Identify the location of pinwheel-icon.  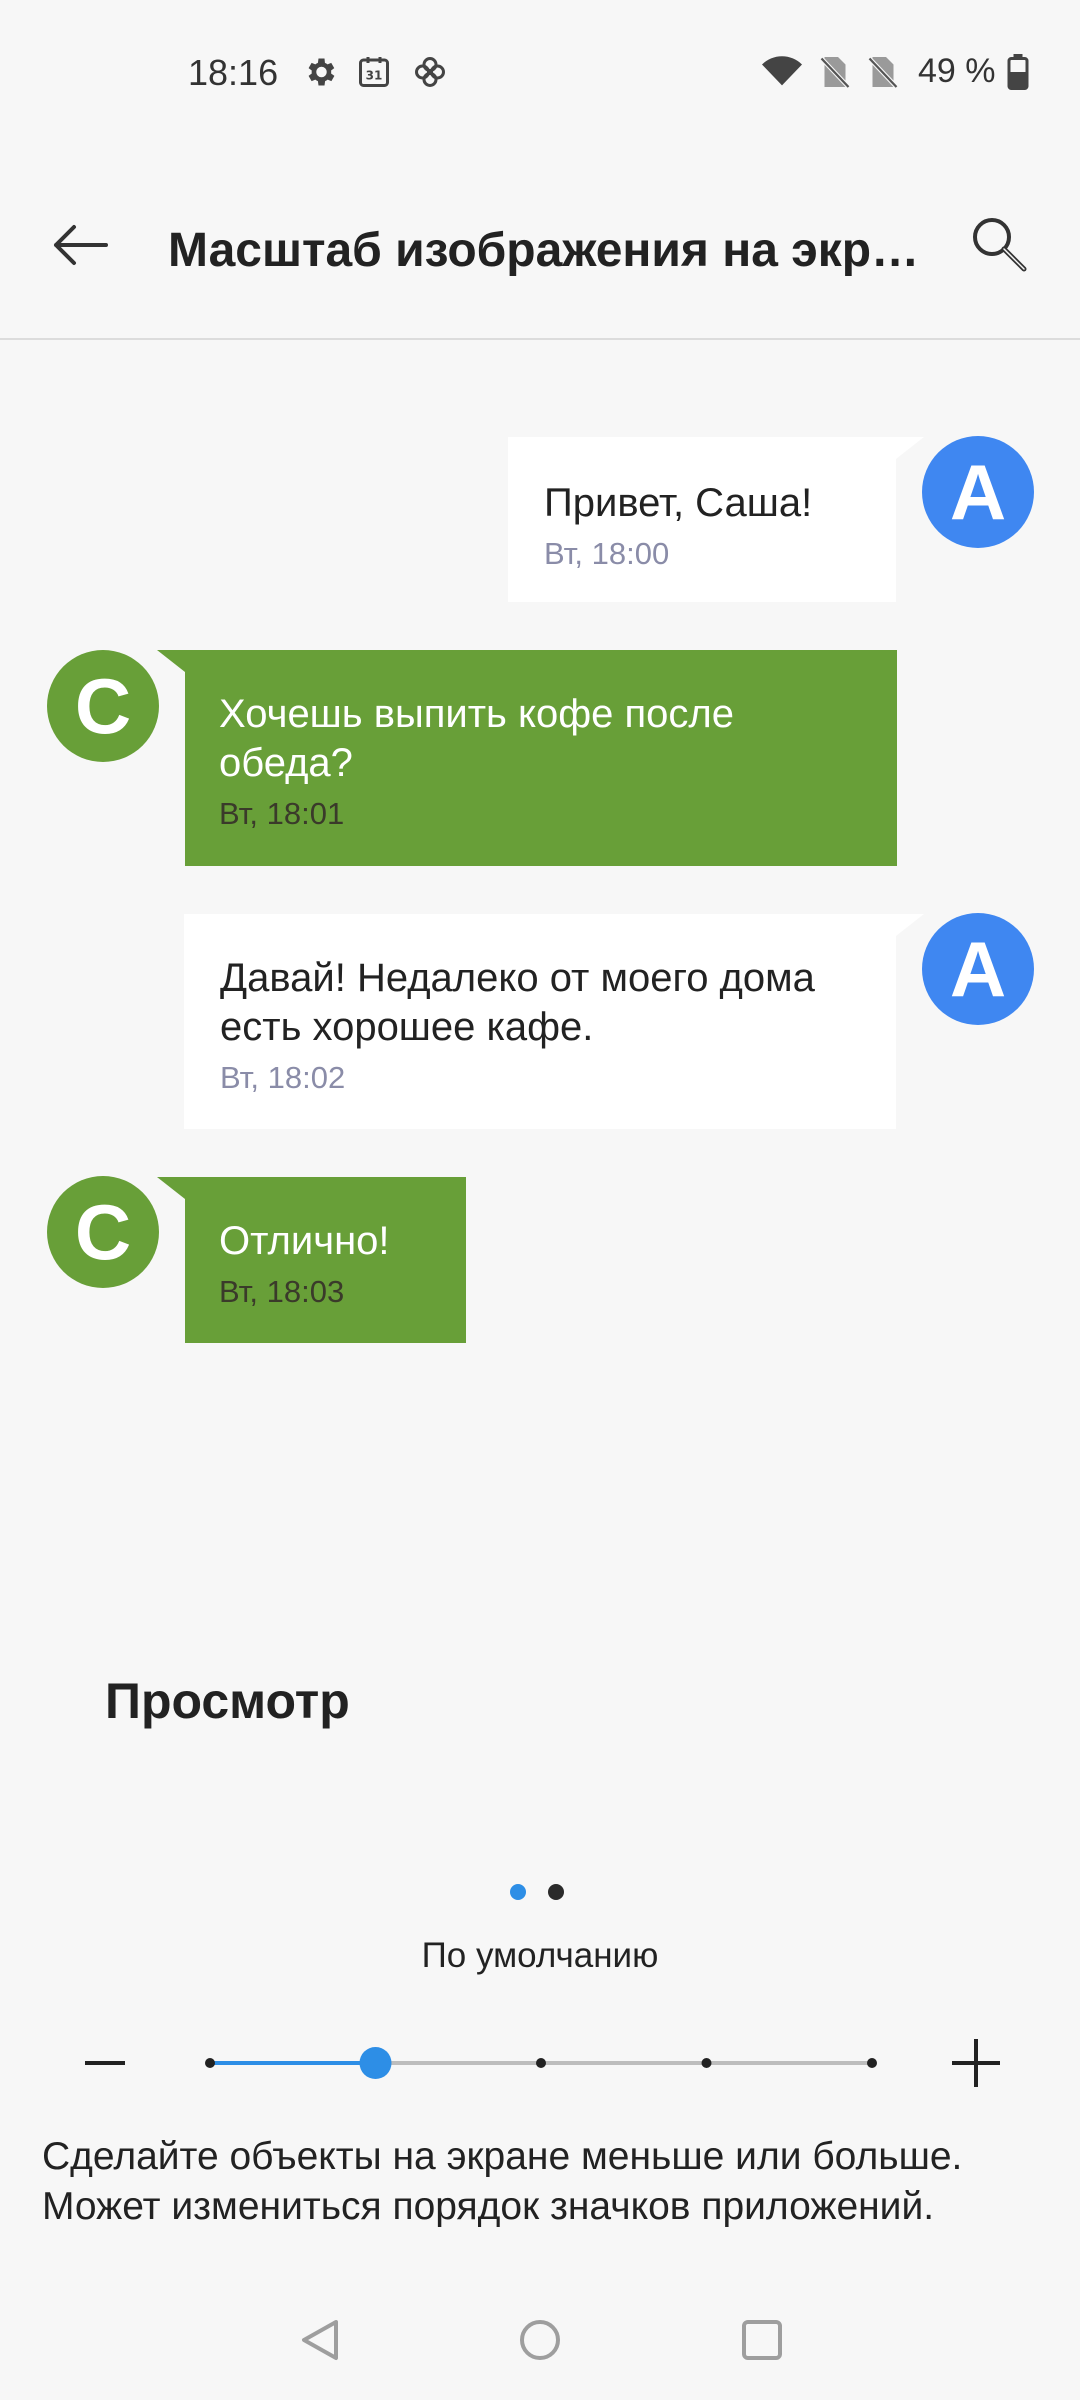
(430, 72).